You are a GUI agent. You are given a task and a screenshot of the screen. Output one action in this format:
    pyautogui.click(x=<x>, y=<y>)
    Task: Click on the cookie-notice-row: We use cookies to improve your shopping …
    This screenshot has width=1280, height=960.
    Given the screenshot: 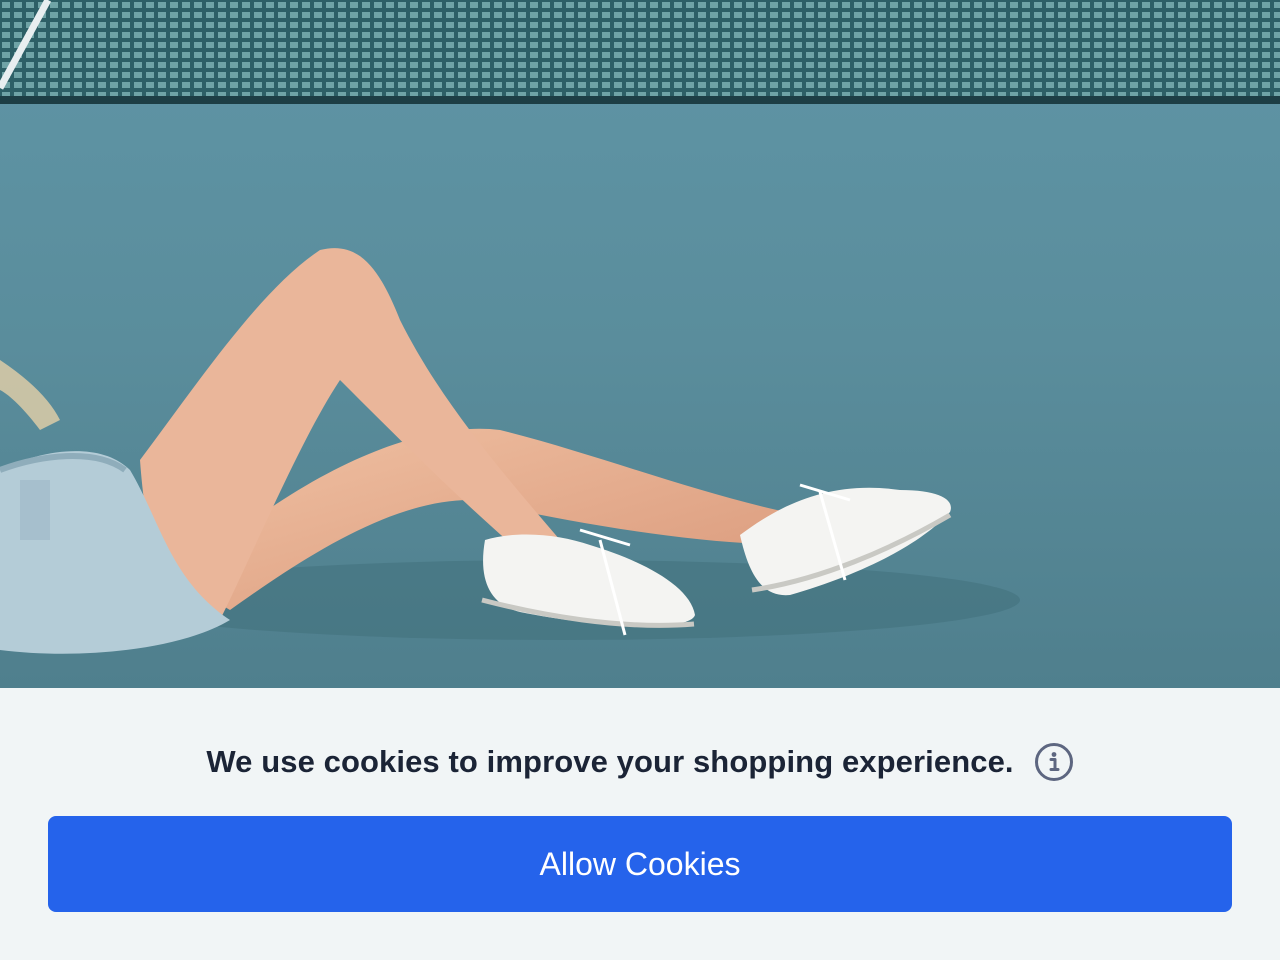 What is the action you would take?
    pyautogui.click(x=640, y=762)
    